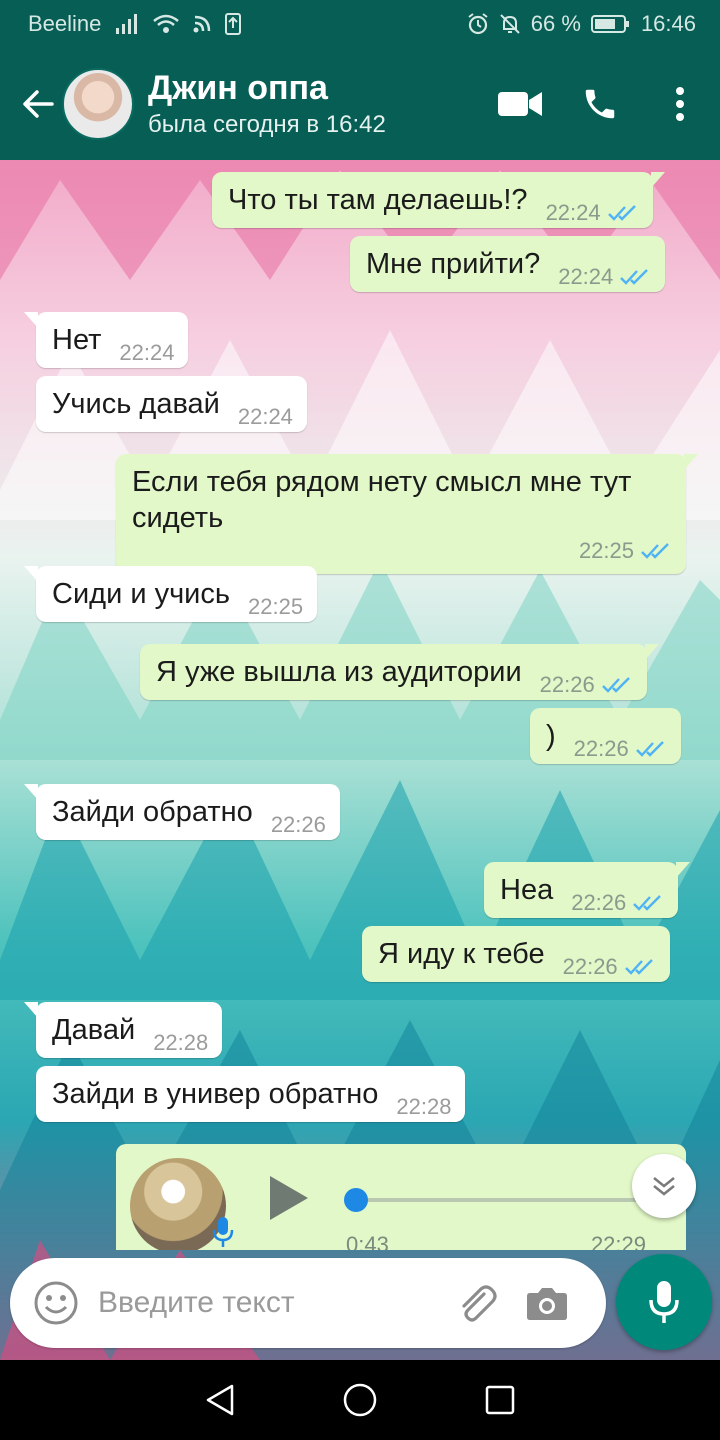 This screenshot has width=720, height=1440. Describe the element at coordinates (202, 24) in the screenshot. I see `nfc-icon` at that location.